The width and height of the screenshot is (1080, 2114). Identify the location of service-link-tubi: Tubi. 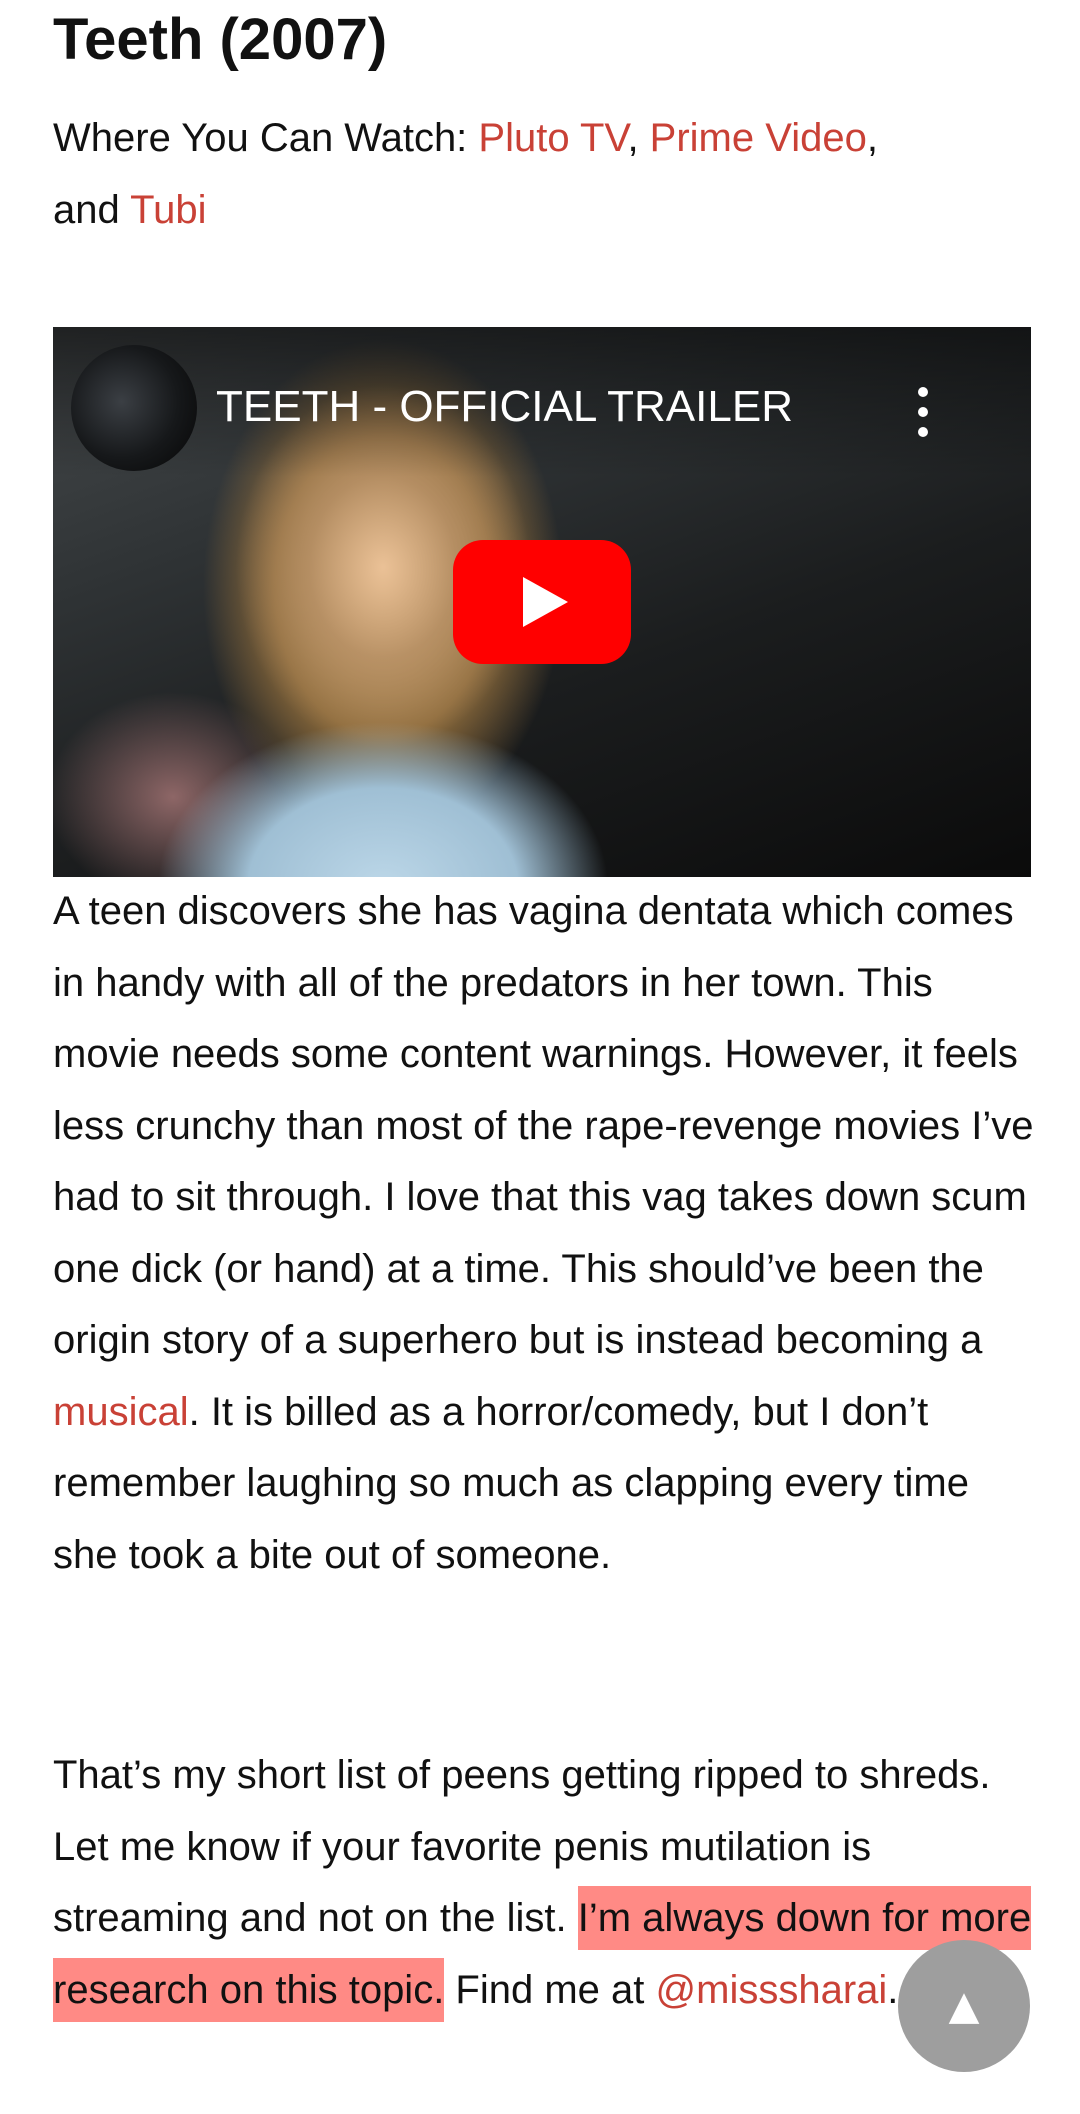
(168, 210).